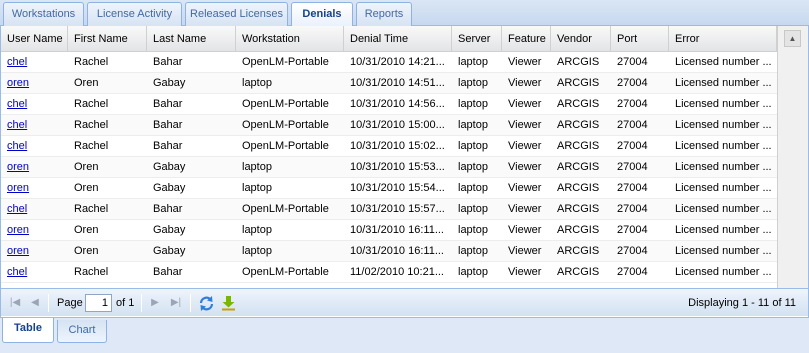  What do you see at coordinates (792, 38) in the screenshot?
I see `scroll-up-icon: ▲` at bounding box center [792, 38].